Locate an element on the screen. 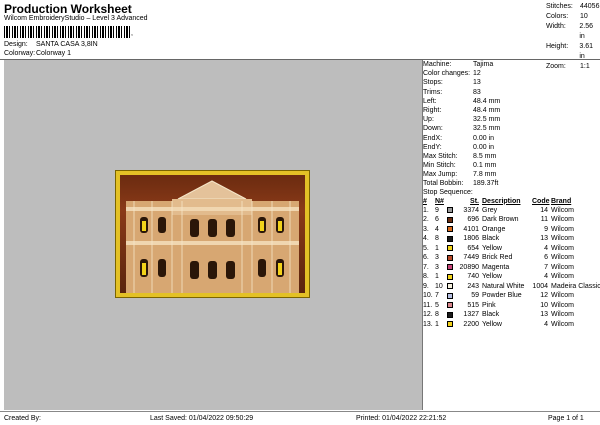 This screenshot has width=600, height=425. row-needle: 10 is located at coordinates (439, 286).